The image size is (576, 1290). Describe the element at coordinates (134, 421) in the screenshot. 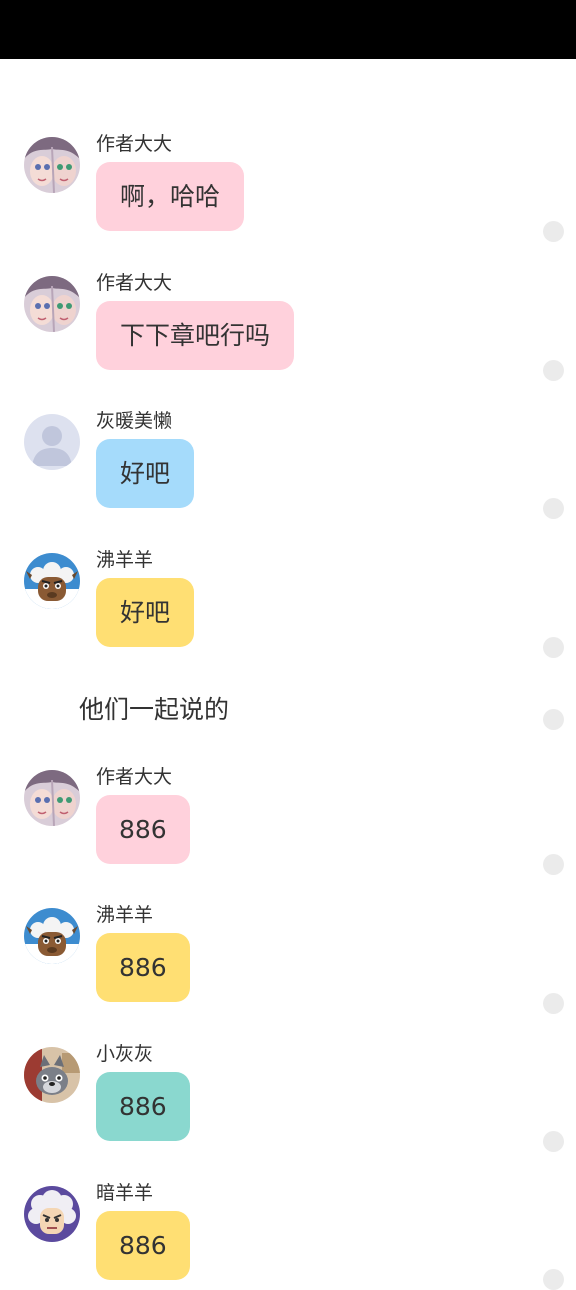

I see `sender-name: 灰暖美懒` at that location.